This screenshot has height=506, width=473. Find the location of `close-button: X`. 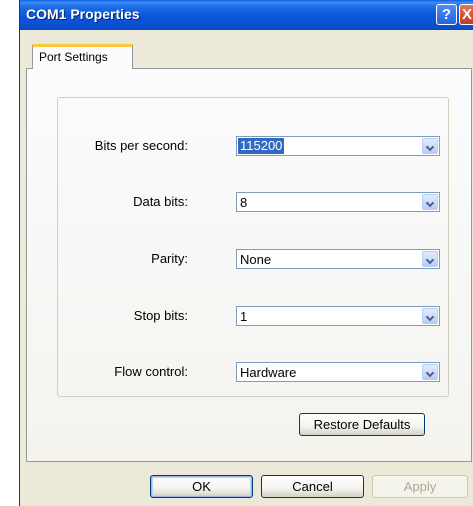

close-button: X is located at coordinates (466, 14).